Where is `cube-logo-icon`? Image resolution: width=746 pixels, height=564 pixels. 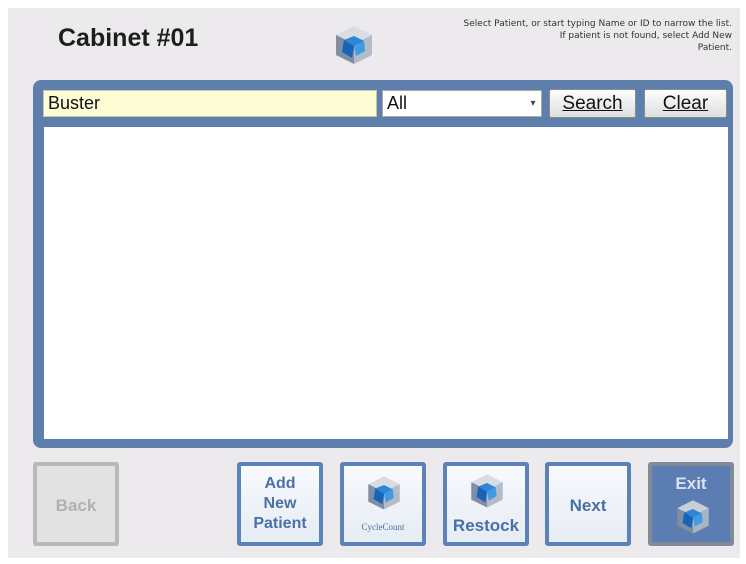 cube-logo-icon is located at coordinates (354, 45).